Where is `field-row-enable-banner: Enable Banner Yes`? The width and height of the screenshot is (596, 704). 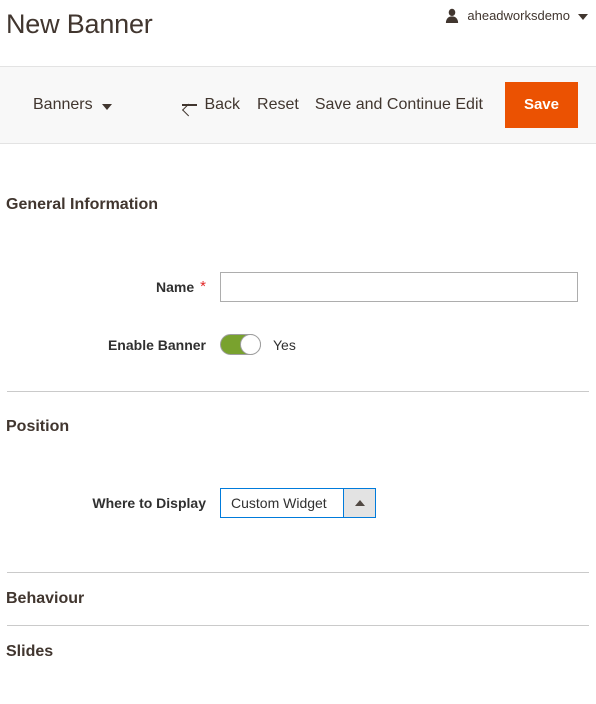
field-row-enable-banner: Enable Banner Yes is located at coordinates (298, 344).